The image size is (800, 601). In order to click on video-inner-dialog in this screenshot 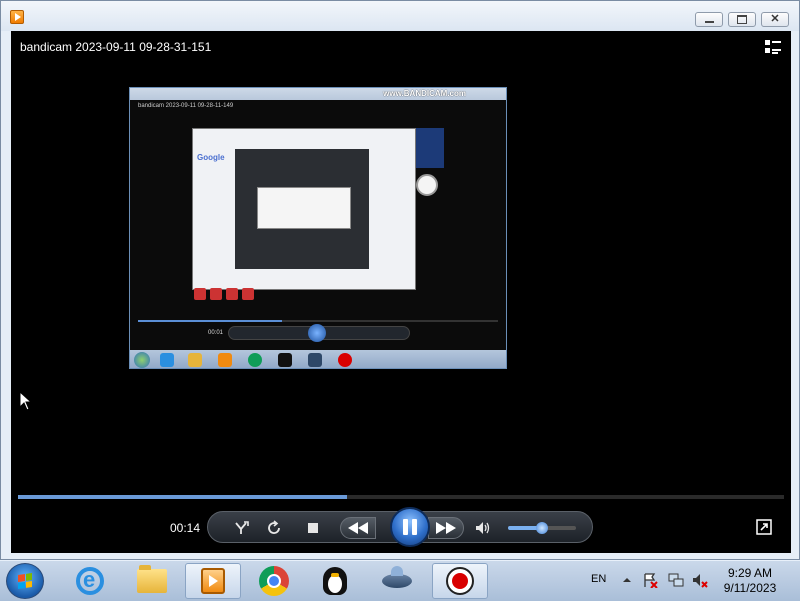, I will do `click(304, 208)`.